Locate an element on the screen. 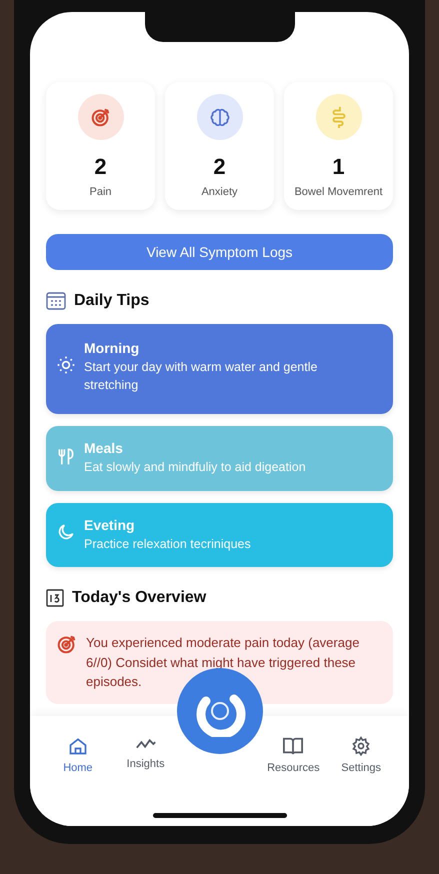 The height and width of the screenshot is (874, 439). calendar-grid-icon is located at coordinates (56, 301).